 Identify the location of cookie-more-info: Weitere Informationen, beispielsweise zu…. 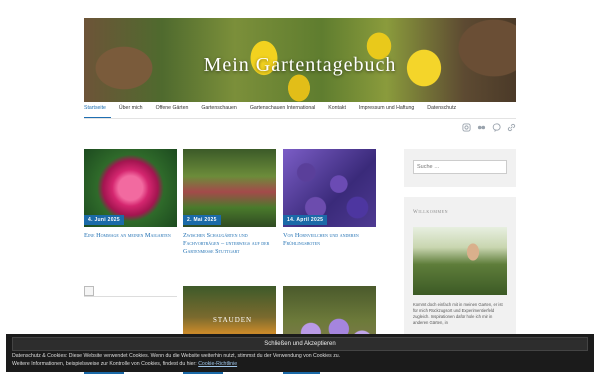
(124, 364).